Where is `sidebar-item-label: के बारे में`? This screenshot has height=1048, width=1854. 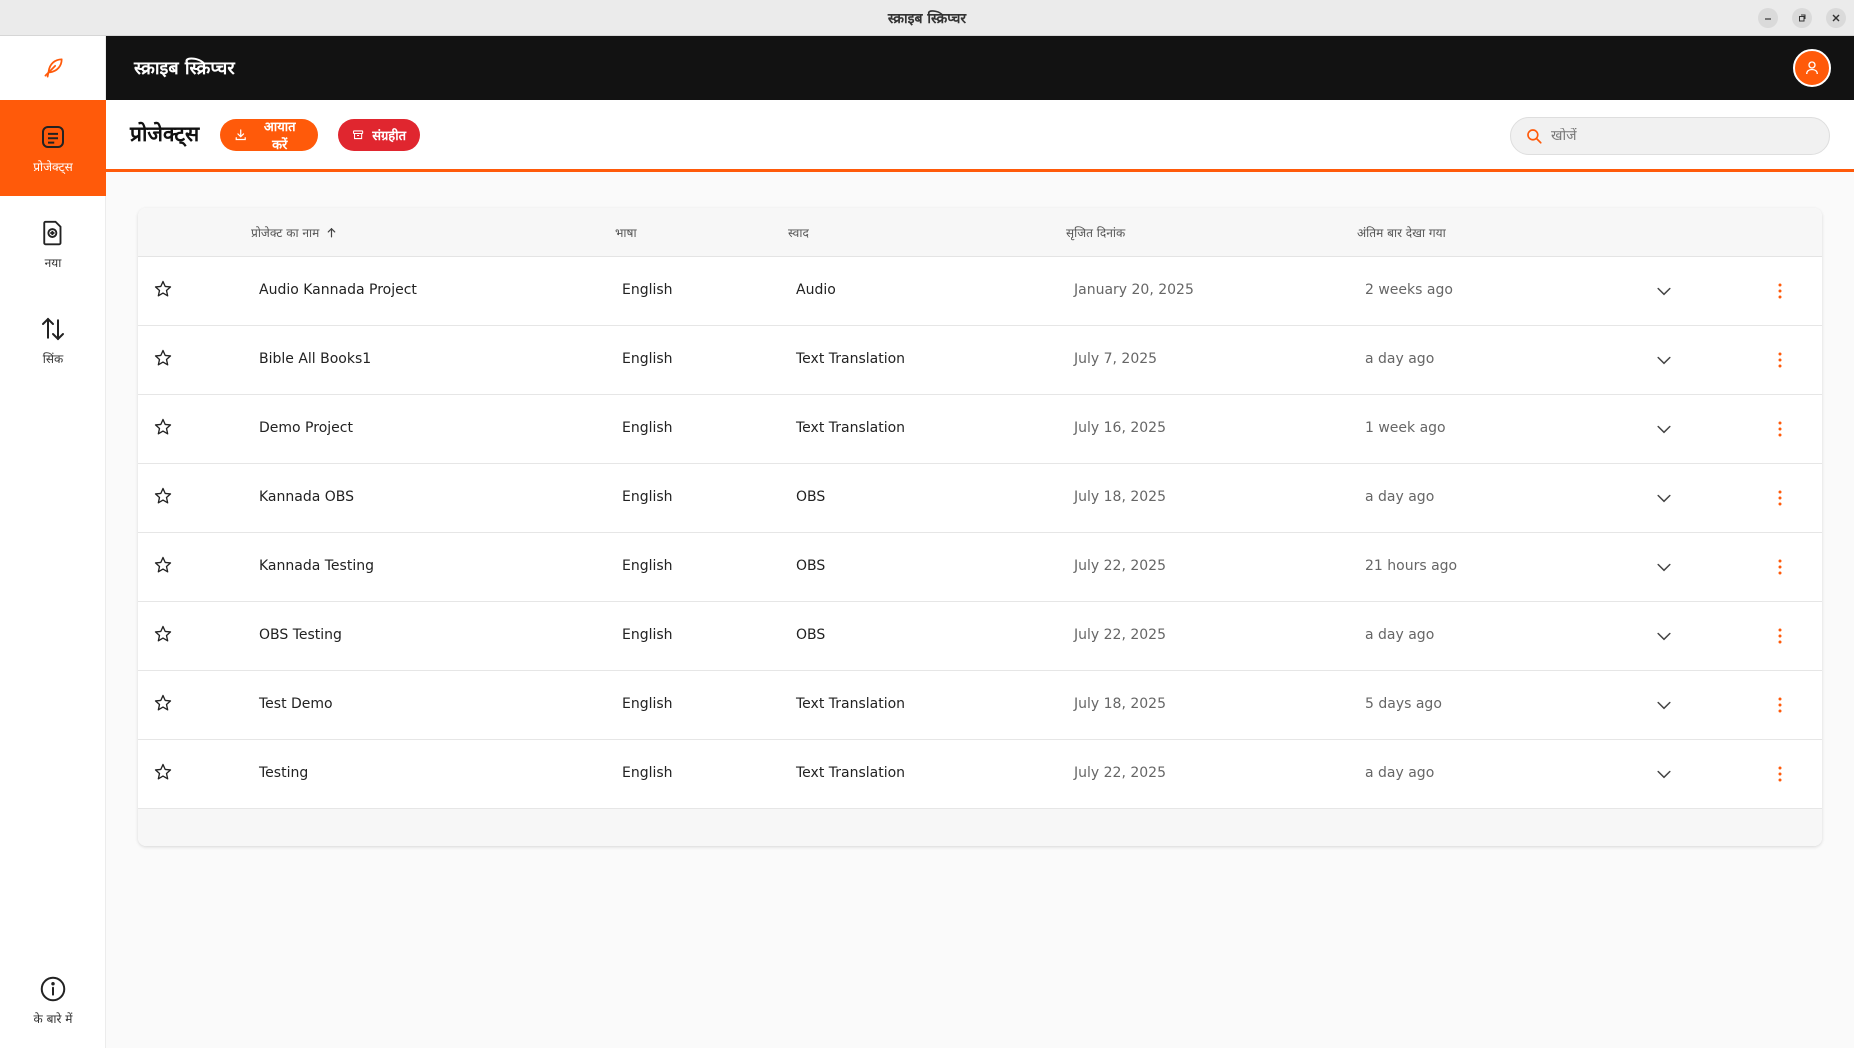 sidebar-item-label: के बारे में is located at coordinates (53, 1018).